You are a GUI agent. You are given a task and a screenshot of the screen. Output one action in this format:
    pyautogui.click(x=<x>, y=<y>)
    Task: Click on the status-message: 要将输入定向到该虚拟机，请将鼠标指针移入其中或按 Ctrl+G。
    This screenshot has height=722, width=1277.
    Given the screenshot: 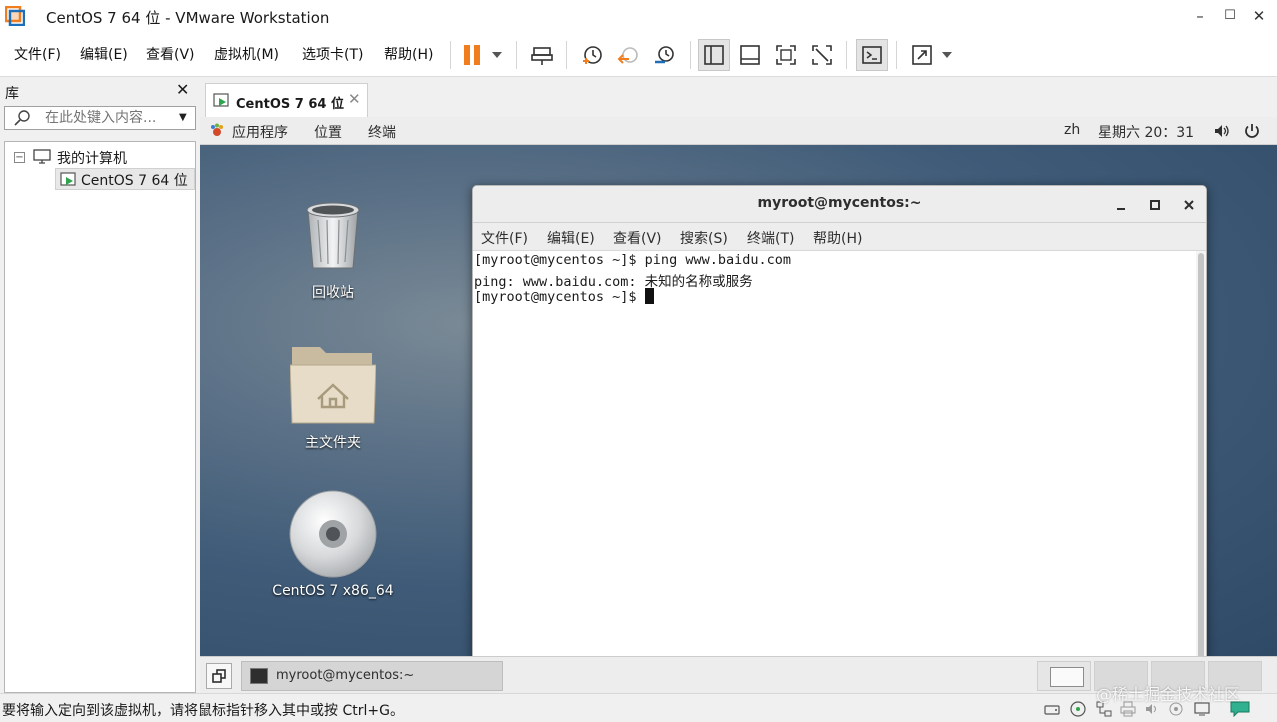 What is the action you would take?
    pyautogui.click(x=203, y=711)
    